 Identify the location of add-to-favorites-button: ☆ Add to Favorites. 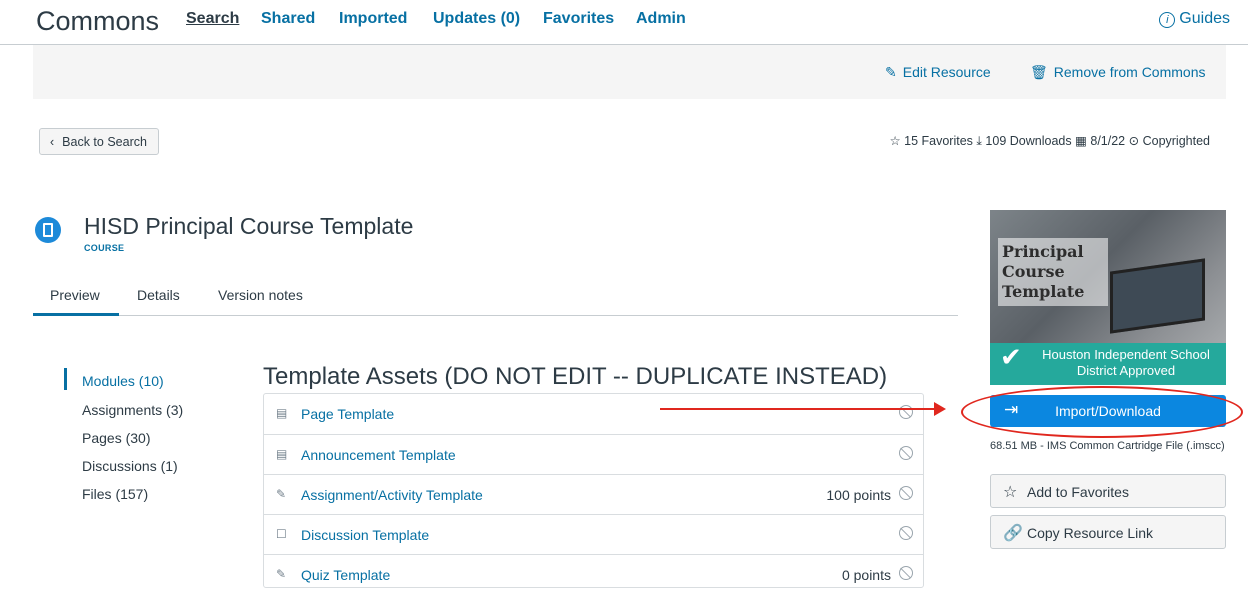
(1108, 491).